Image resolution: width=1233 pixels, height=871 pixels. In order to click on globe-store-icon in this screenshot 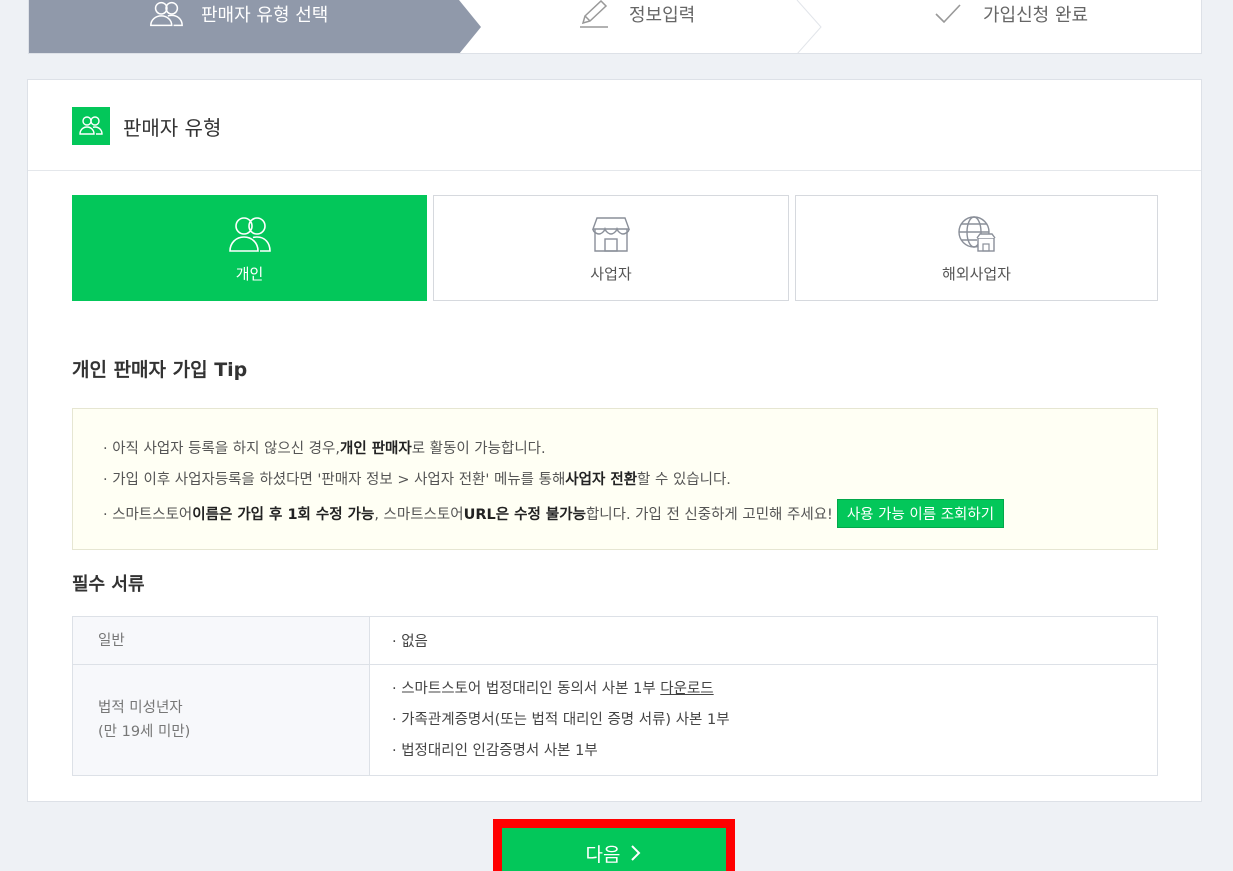, I will do `click(977, 234)`.